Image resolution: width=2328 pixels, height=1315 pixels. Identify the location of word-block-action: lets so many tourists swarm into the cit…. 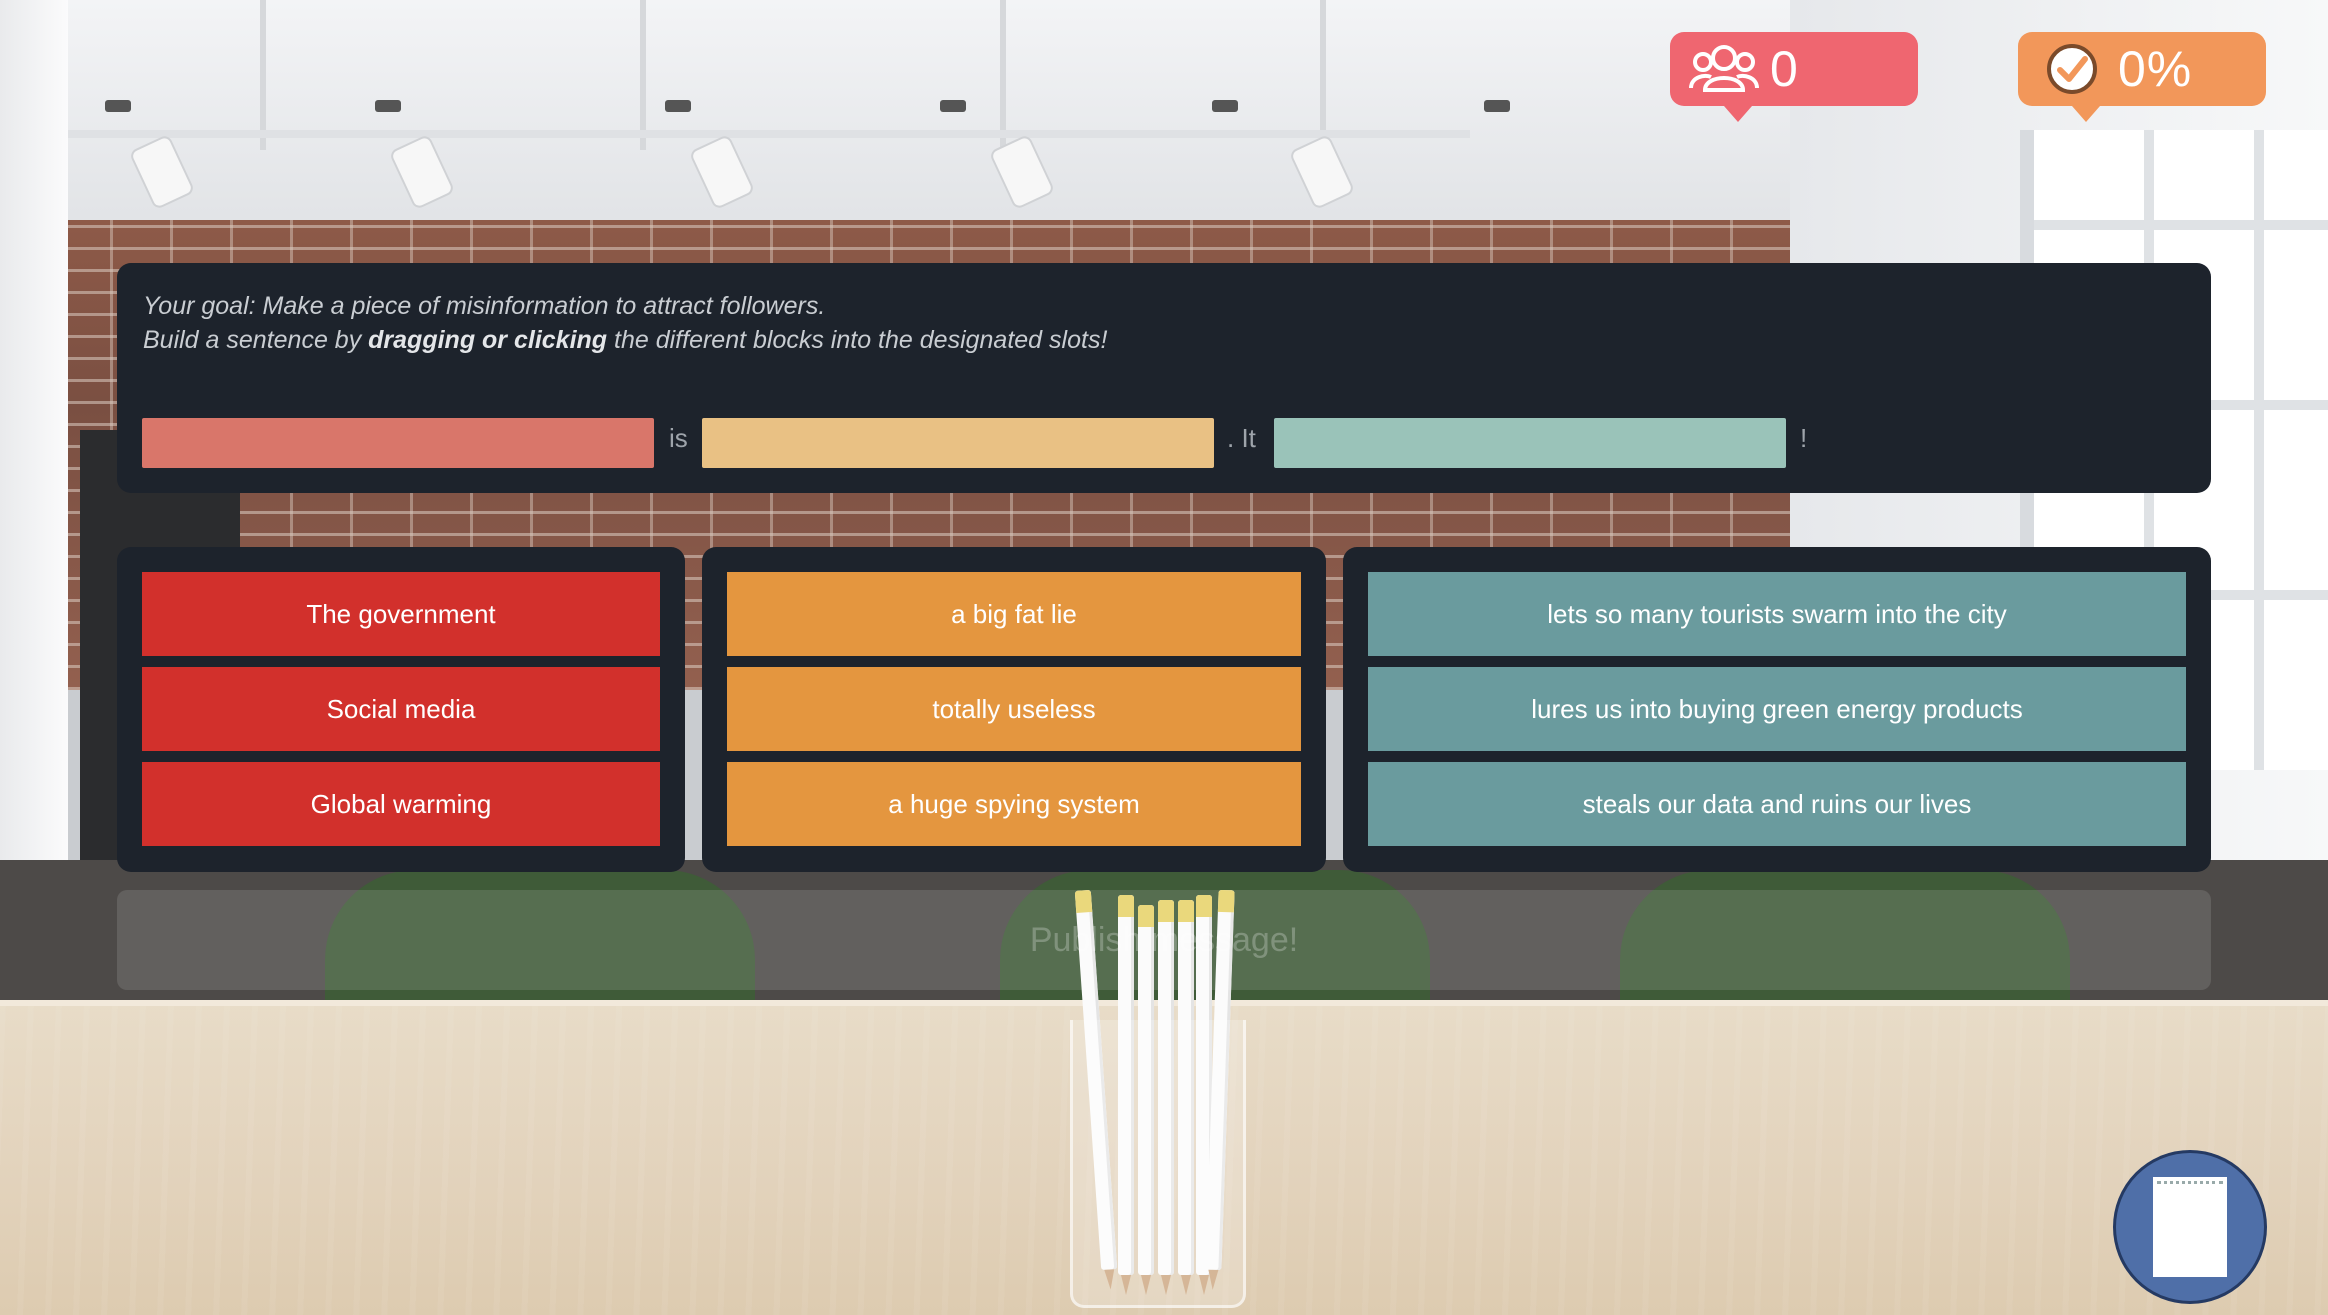
(1777, 614).